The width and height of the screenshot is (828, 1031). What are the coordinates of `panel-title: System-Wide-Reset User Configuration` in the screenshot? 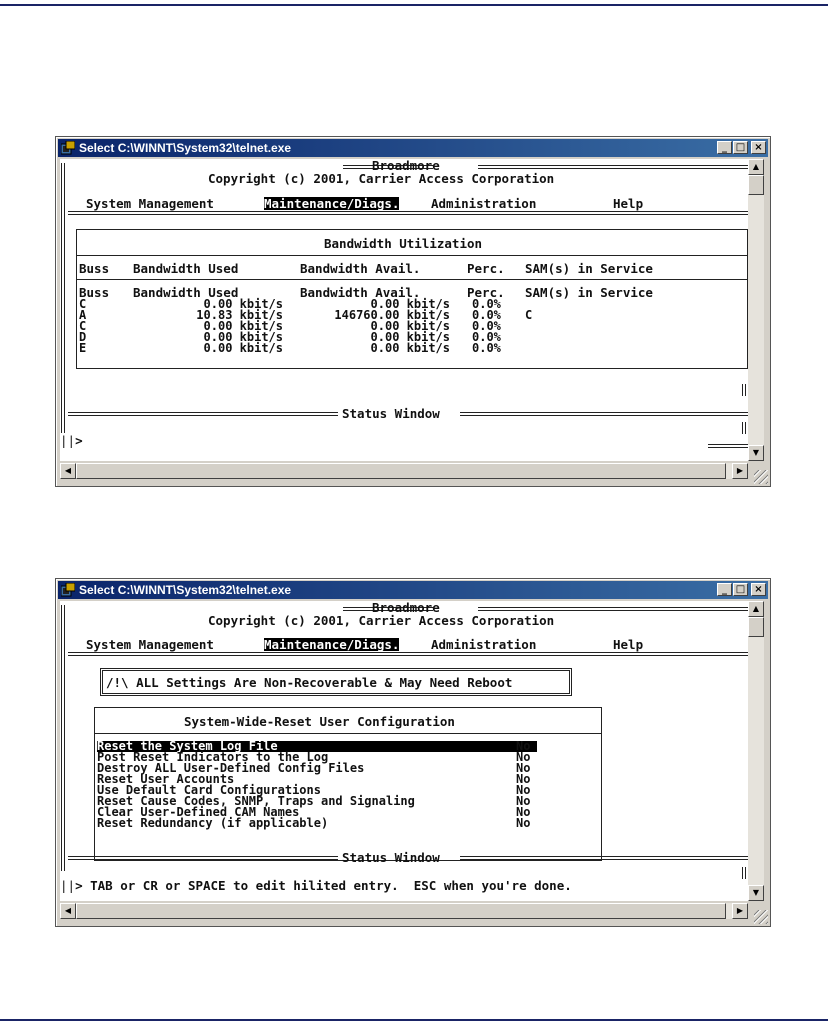 It's located at (319, 721).